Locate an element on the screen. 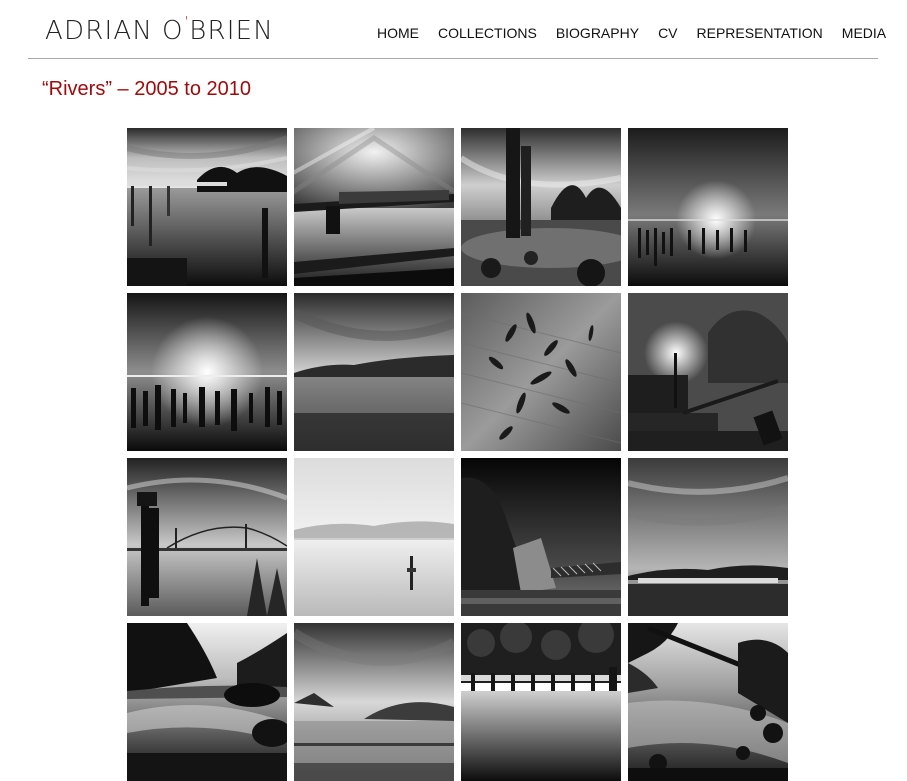 This screenshot has height=781, width=907. photo-forest-river-rocks is located at coordinates (207, 702).